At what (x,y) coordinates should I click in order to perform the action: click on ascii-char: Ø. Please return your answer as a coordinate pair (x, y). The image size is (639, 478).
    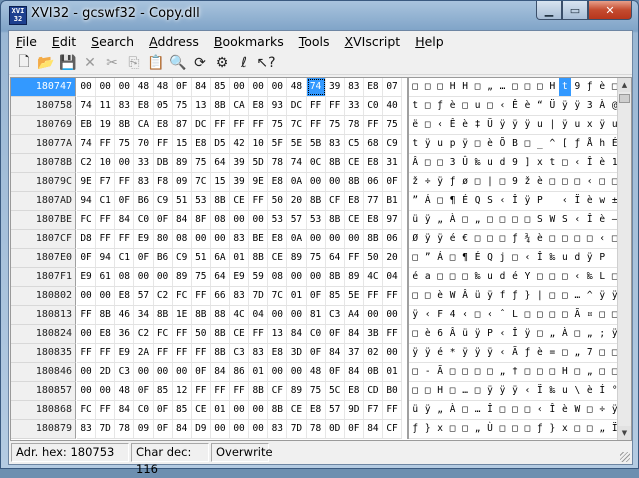
    Looking at the image, I should click on (415, 239).